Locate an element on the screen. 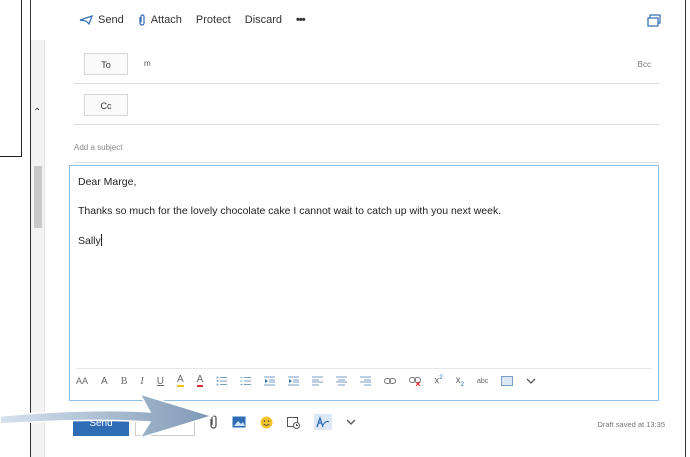 Image resolution: width=690 pixels, height=457 pixels. editor-button is located at coordinates (323, 422).